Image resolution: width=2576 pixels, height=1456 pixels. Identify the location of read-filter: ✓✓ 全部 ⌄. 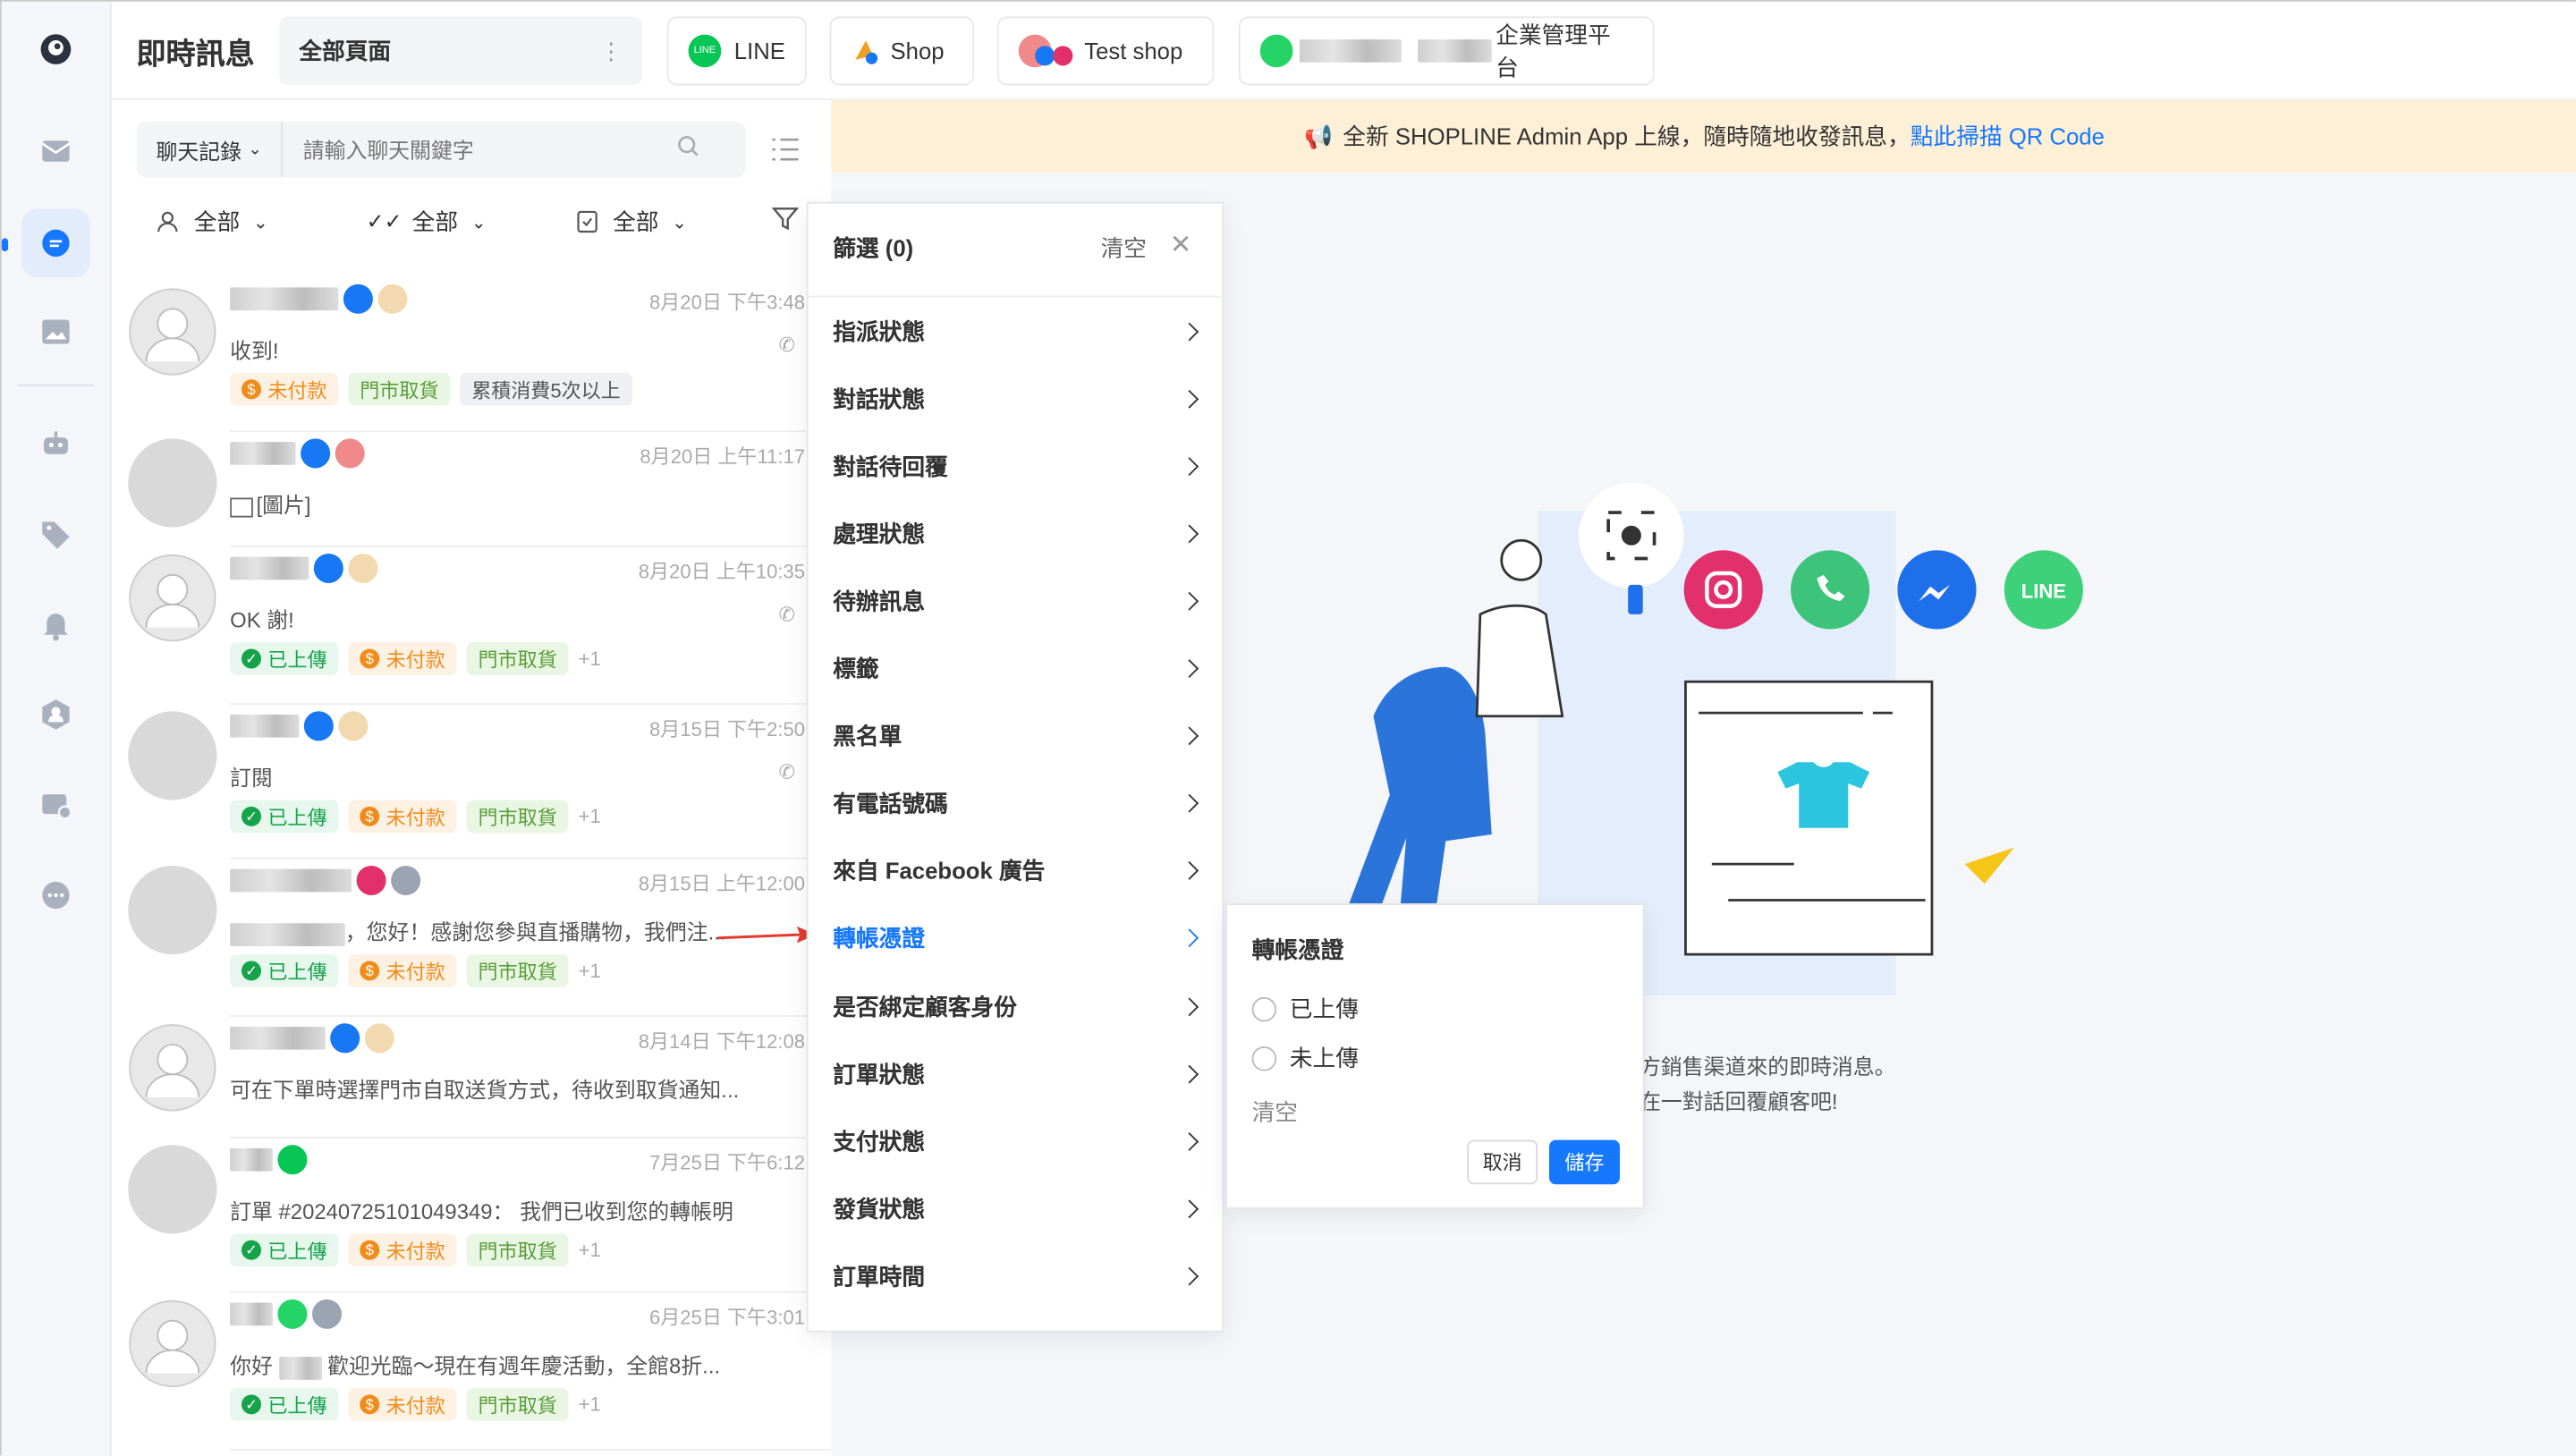
(427, 222).